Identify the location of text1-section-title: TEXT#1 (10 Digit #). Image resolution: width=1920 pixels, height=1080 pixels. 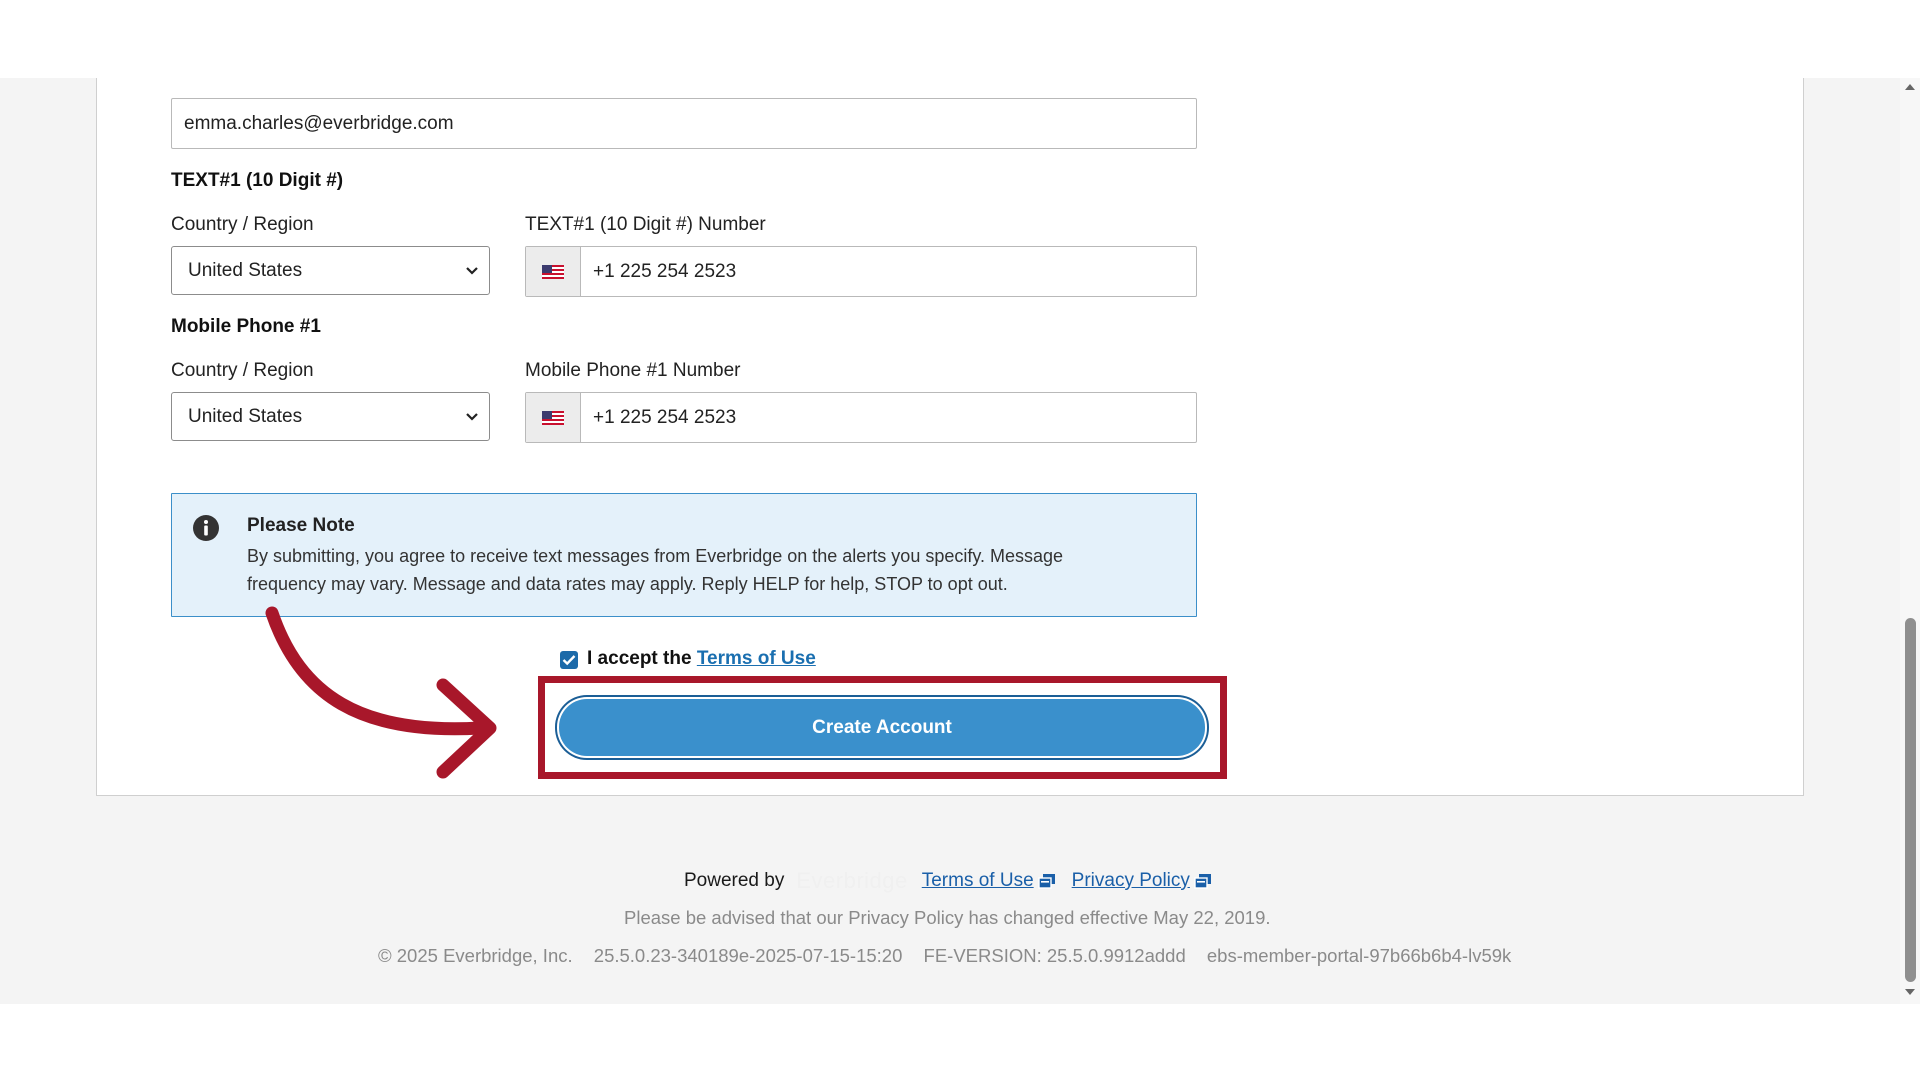
(257, 180).